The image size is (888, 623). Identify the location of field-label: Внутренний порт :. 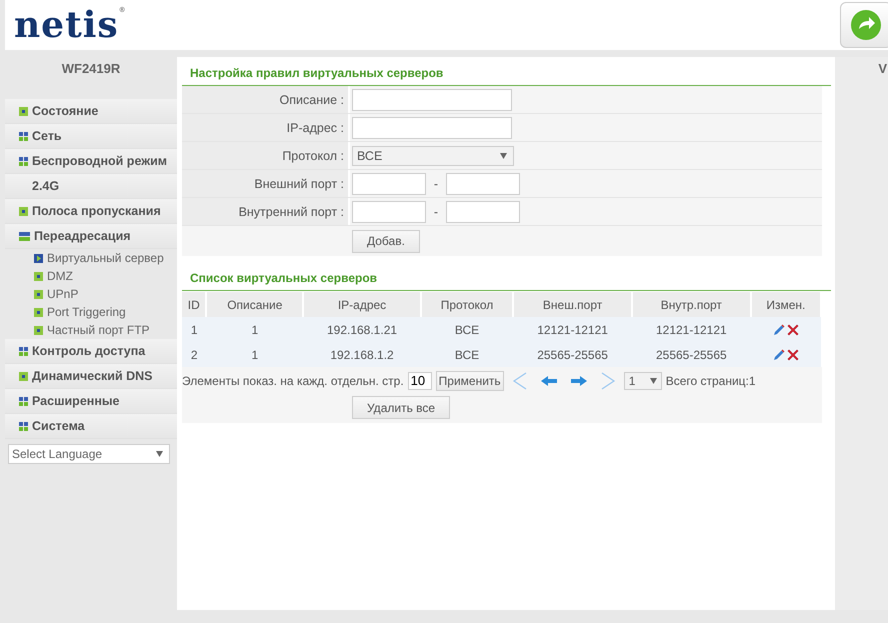
(266, 211).